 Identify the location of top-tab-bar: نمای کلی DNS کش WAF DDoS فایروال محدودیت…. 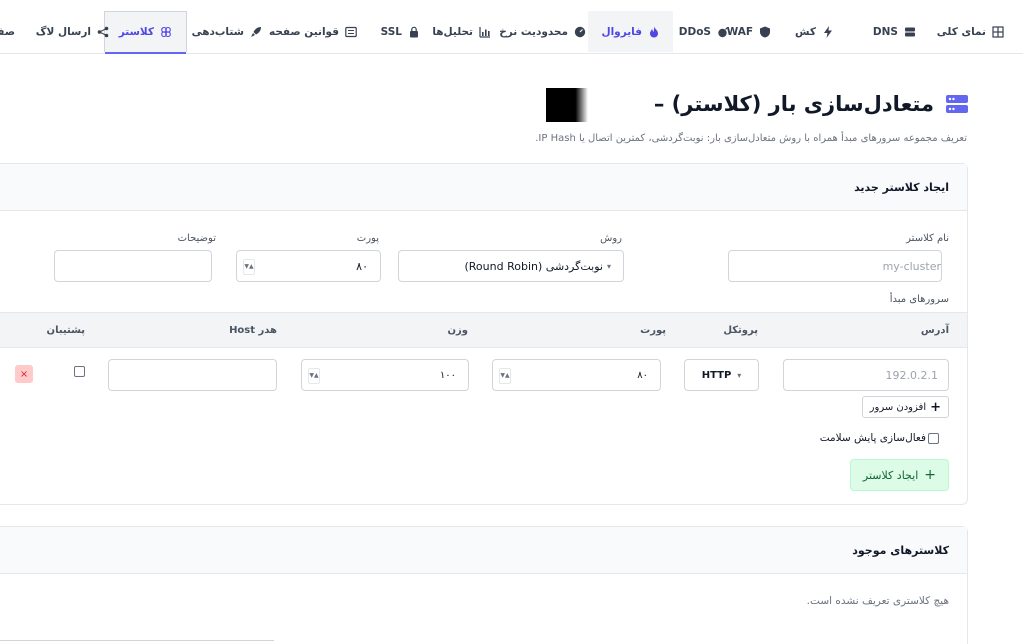
(512, 32).